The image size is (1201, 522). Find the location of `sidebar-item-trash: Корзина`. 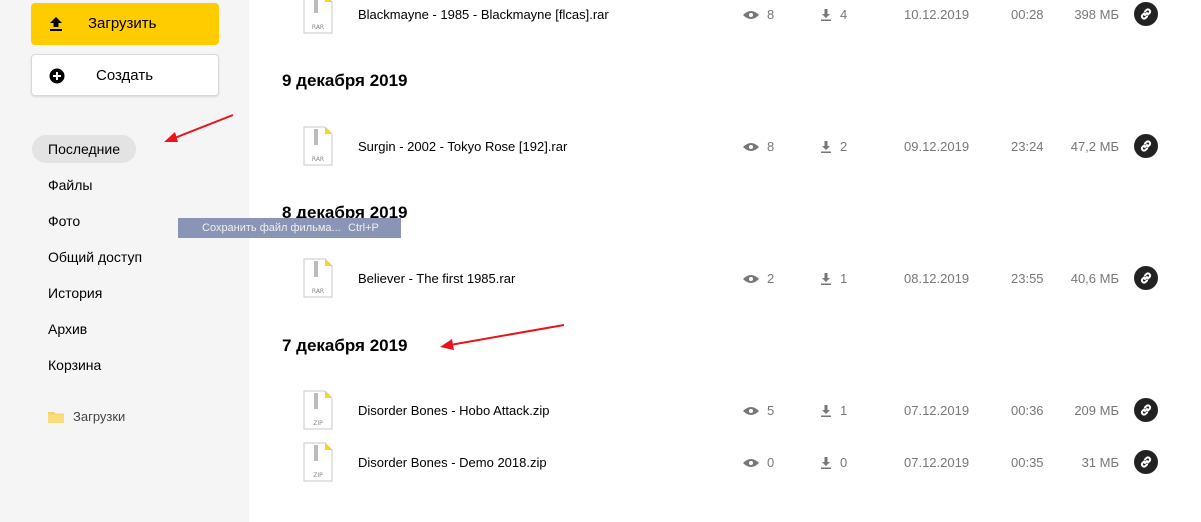

sidebar-item-trash: Корзина is located at coordinates (74, 365).